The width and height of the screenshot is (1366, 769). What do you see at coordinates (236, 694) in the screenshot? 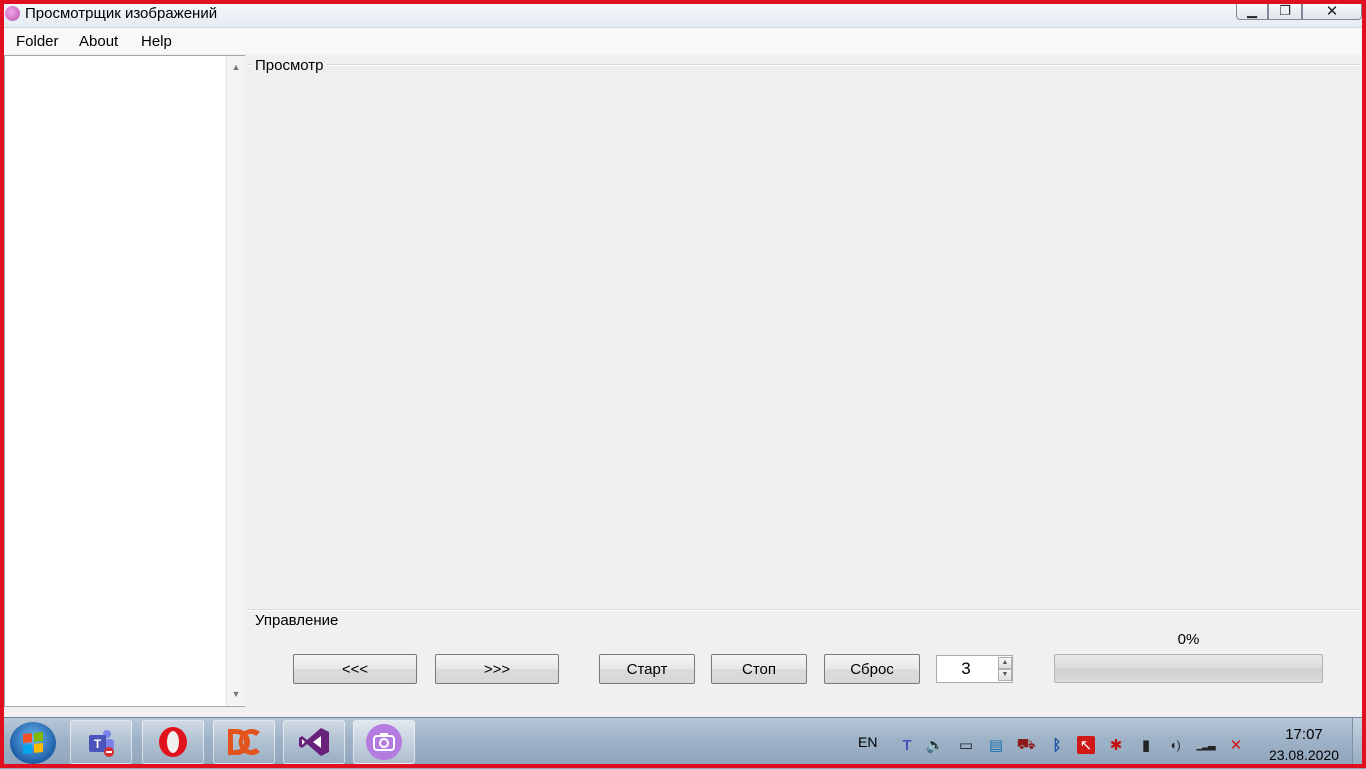
I see `scroll-down-icon: ▼` at bounding box center [236, 694].